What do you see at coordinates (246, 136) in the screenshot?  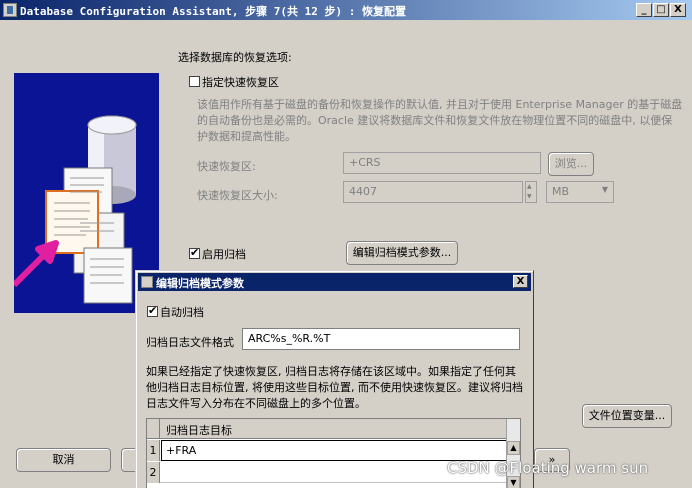 I see `fra-description-line3: 护数据和提高性能。` at bounding box center [246, 136].